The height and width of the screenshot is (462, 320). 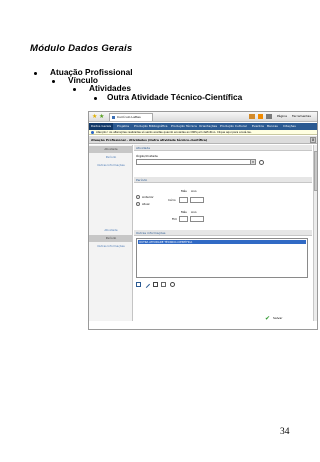 What do you see at coordinates (175, 97) in the screenshot?
I see `bullet-outra-atividade: Outra Atividade Técnico-Científica` at bounding box center [175, 97].